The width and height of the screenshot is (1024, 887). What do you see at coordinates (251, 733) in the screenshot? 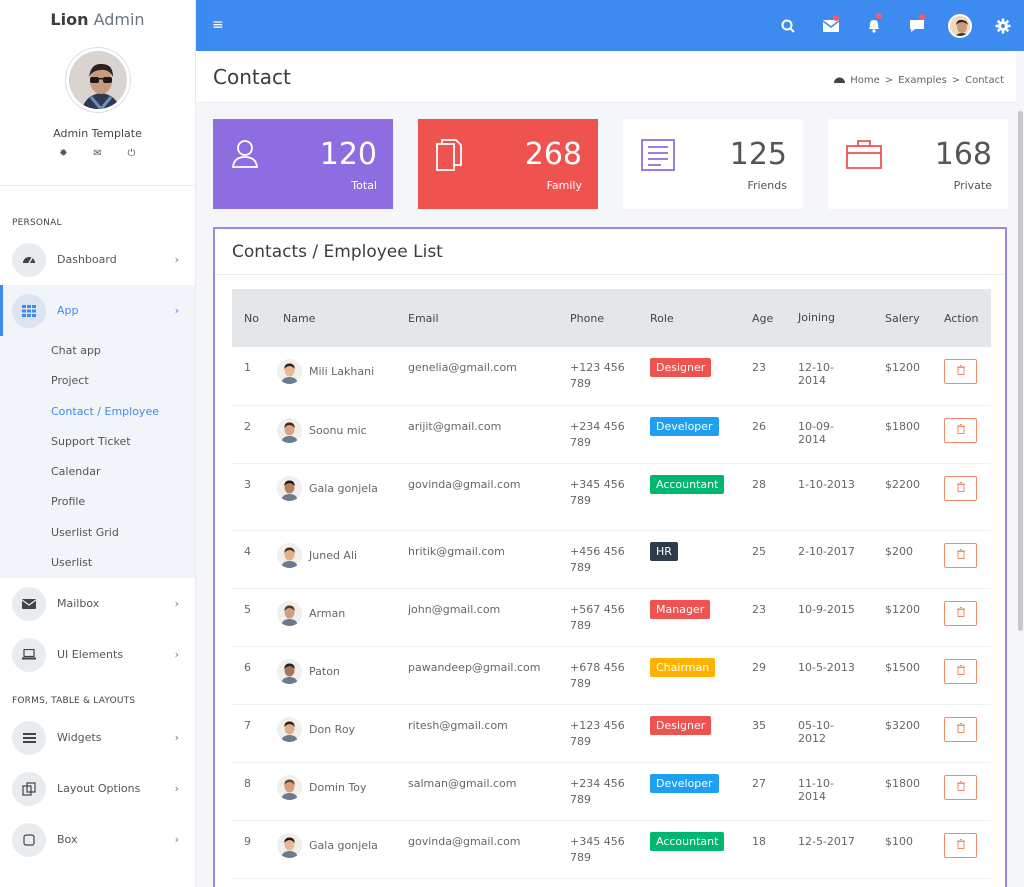
I see `cell-no: 7` at bounding box center [251, 733].